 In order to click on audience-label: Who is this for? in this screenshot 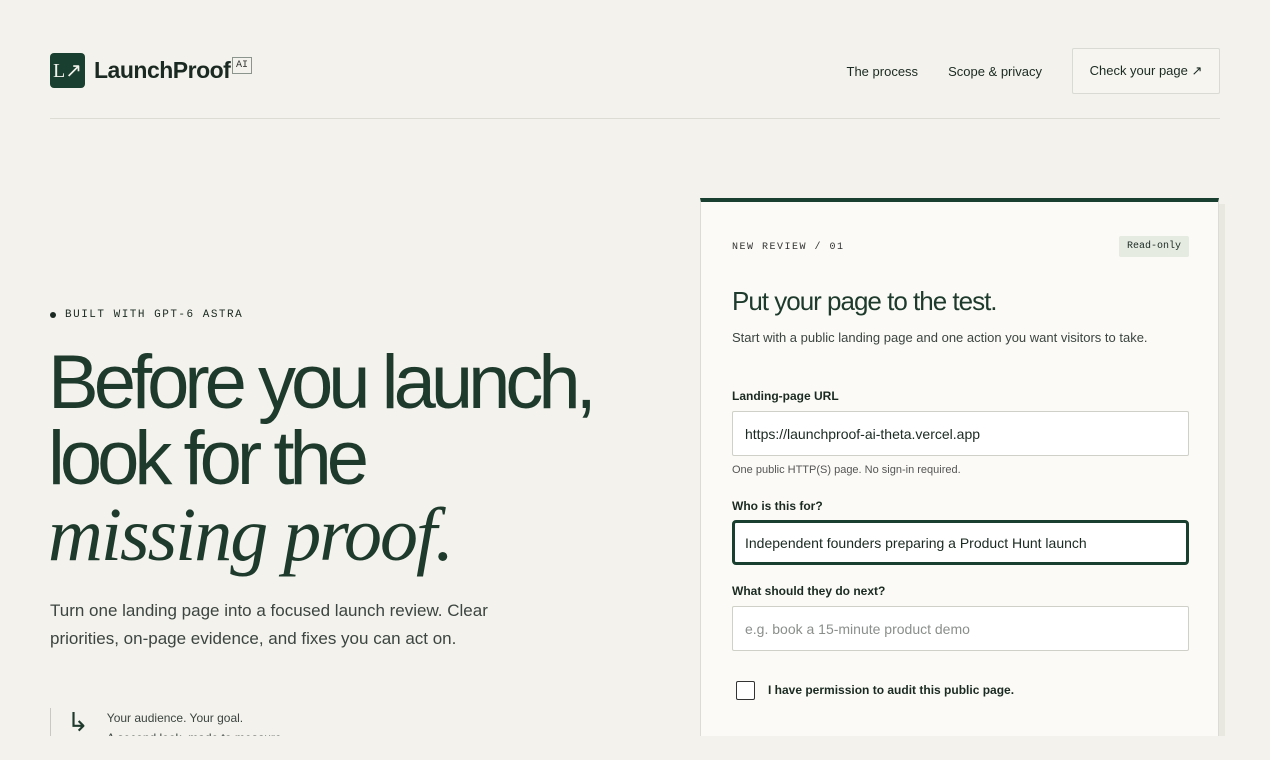, I will do `click(777, 506)`.